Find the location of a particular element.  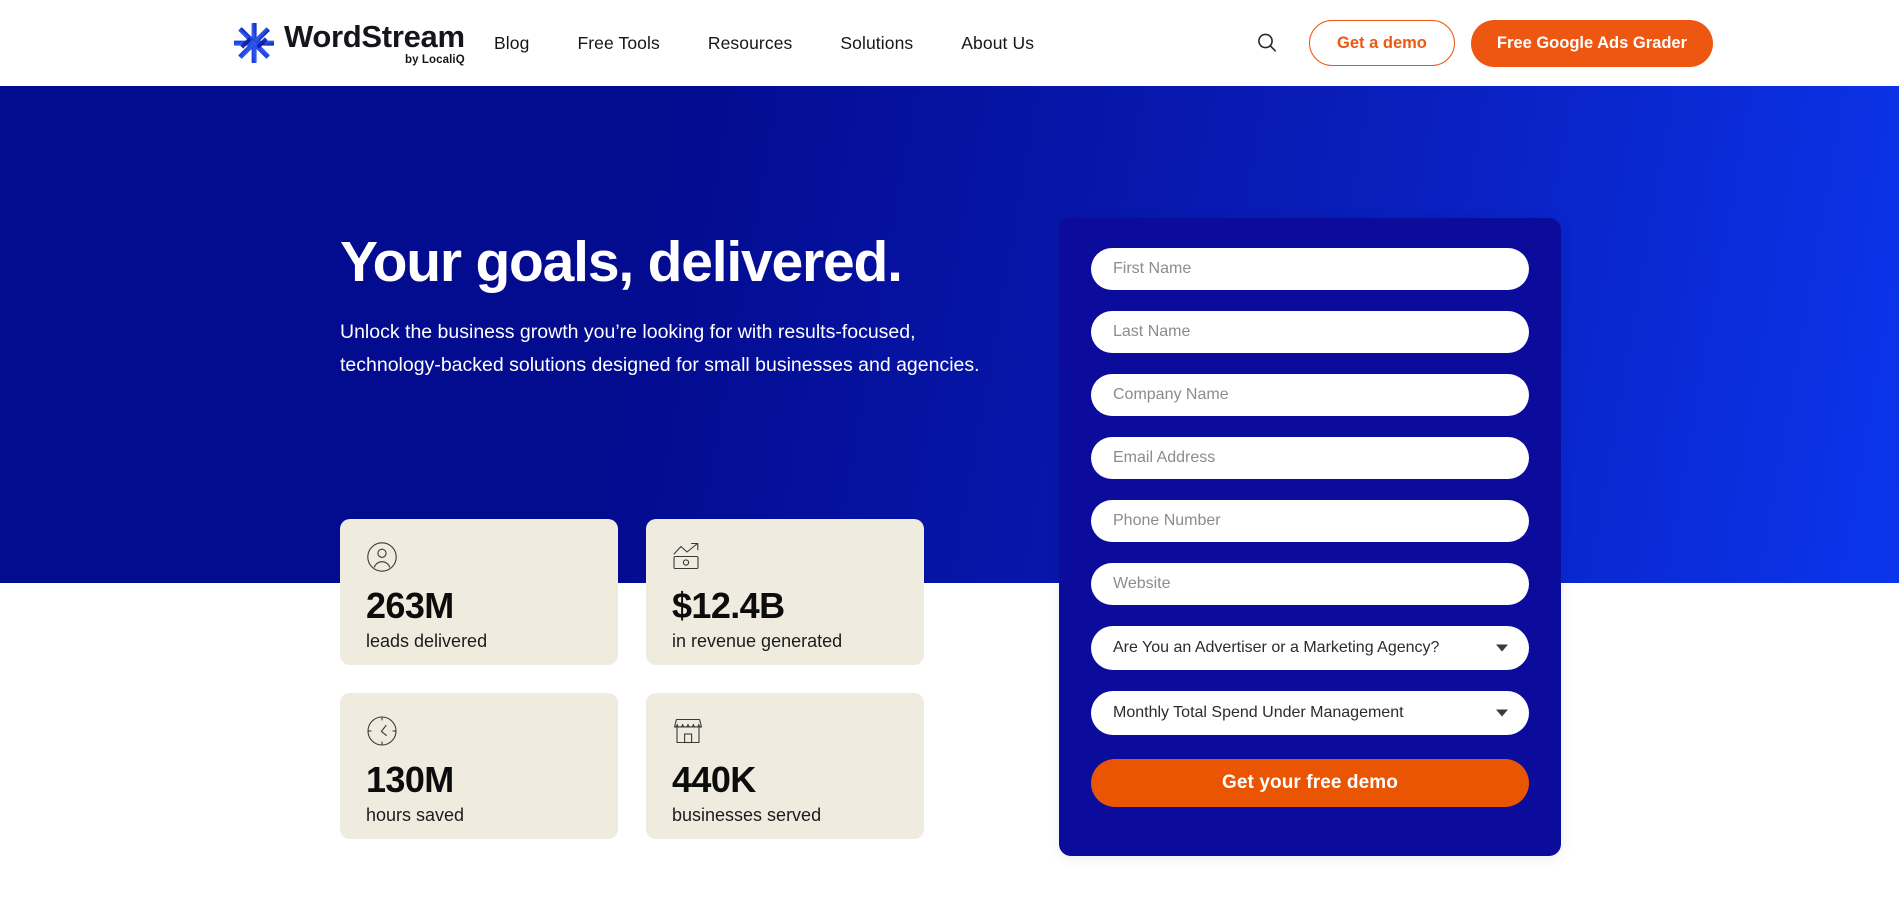

money-trend-icon is located at coordinates (785, 559).